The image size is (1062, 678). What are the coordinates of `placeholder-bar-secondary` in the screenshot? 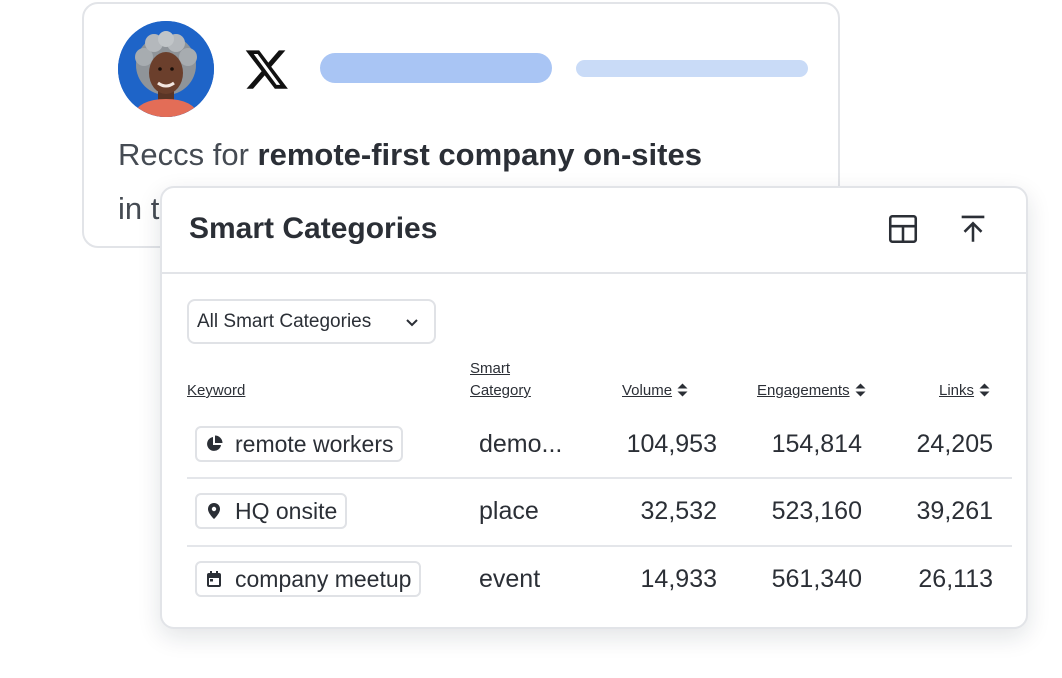 It's located at (692, 68).